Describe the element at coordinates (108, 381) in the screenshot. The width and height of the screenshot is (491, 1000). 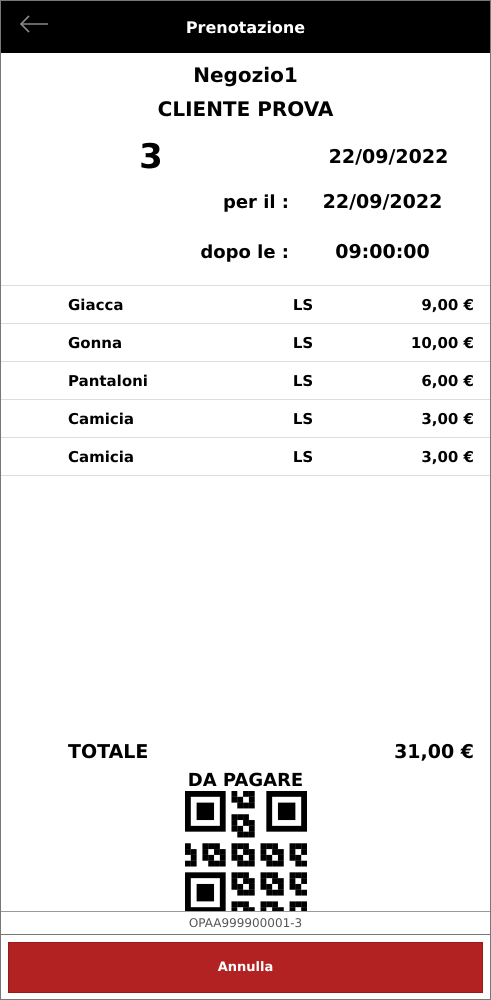
I see `item-name: Pantaloni` at that location.